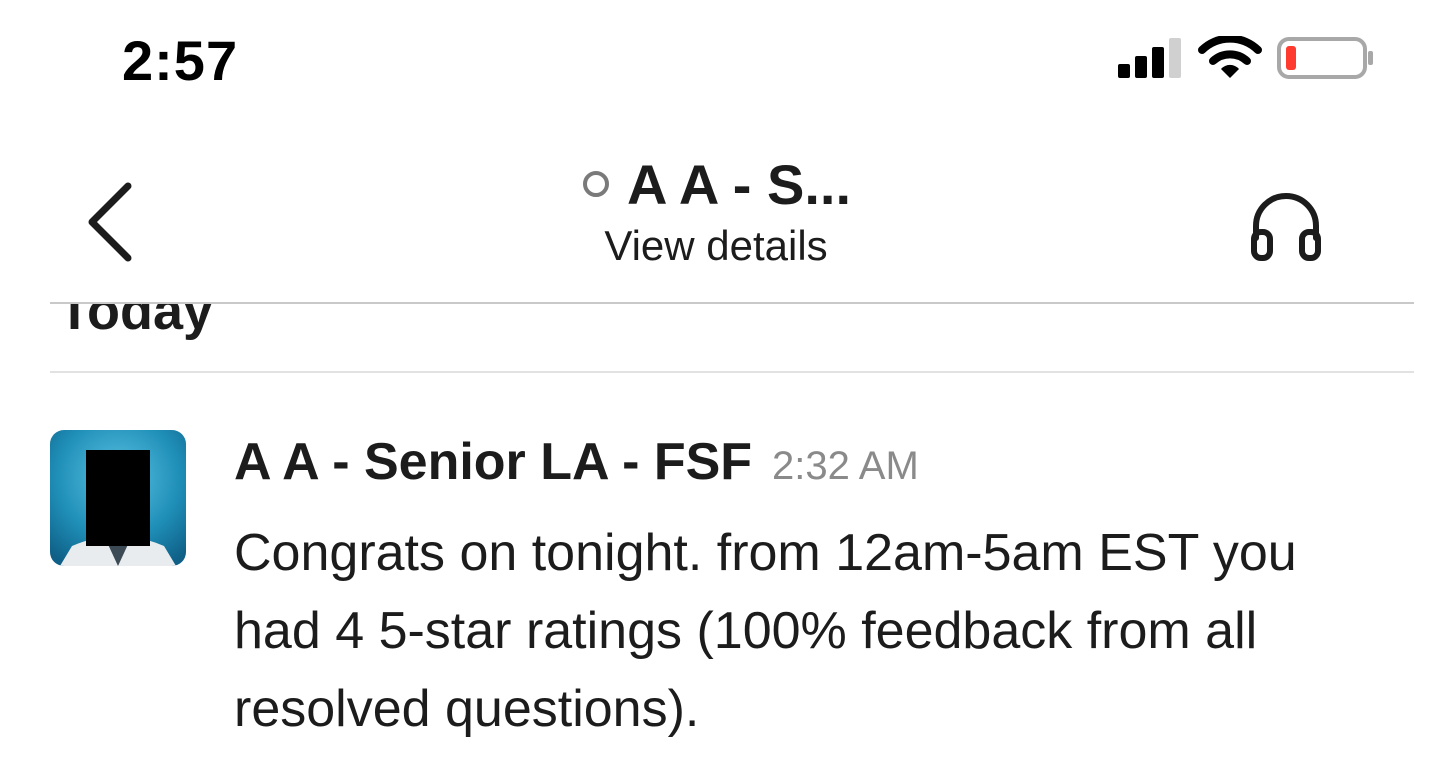 The width and height of the screenshot is (1432, 780). What do you see at coordinates (1286, 226) in the screenshot?
I see `headphones-icon` at bounding box center [1286, 226].